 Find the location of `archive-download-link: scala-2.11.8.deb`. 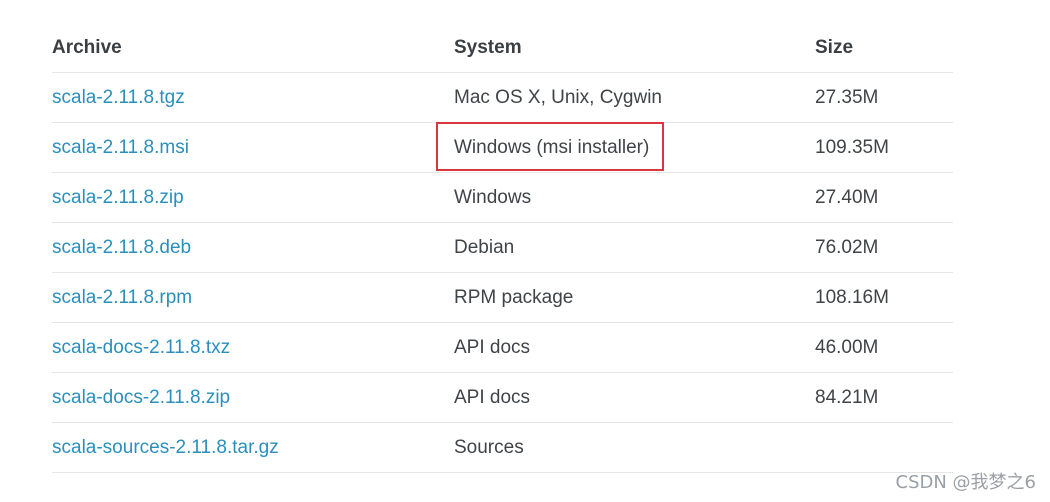

archive-download-link: scala-2.11.8.deb is located at coordinates (121, 247).